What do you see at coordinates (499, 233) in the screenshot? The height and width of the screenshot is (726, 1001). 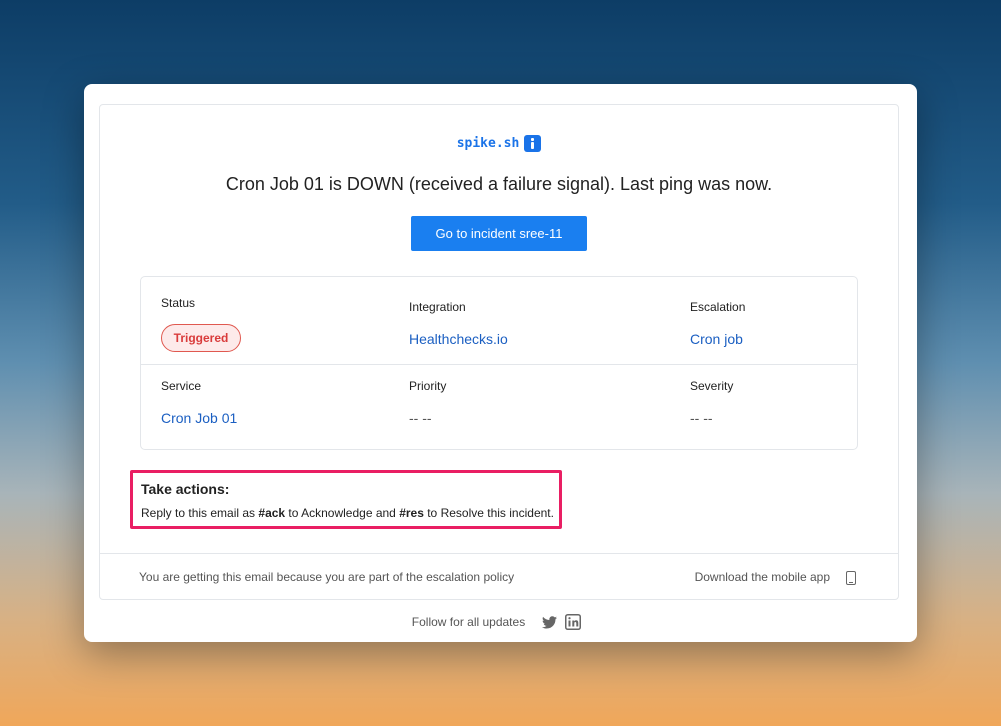 I see `go-to-incident-button: Go to incident sree-11` at bounding box center [499, 233].